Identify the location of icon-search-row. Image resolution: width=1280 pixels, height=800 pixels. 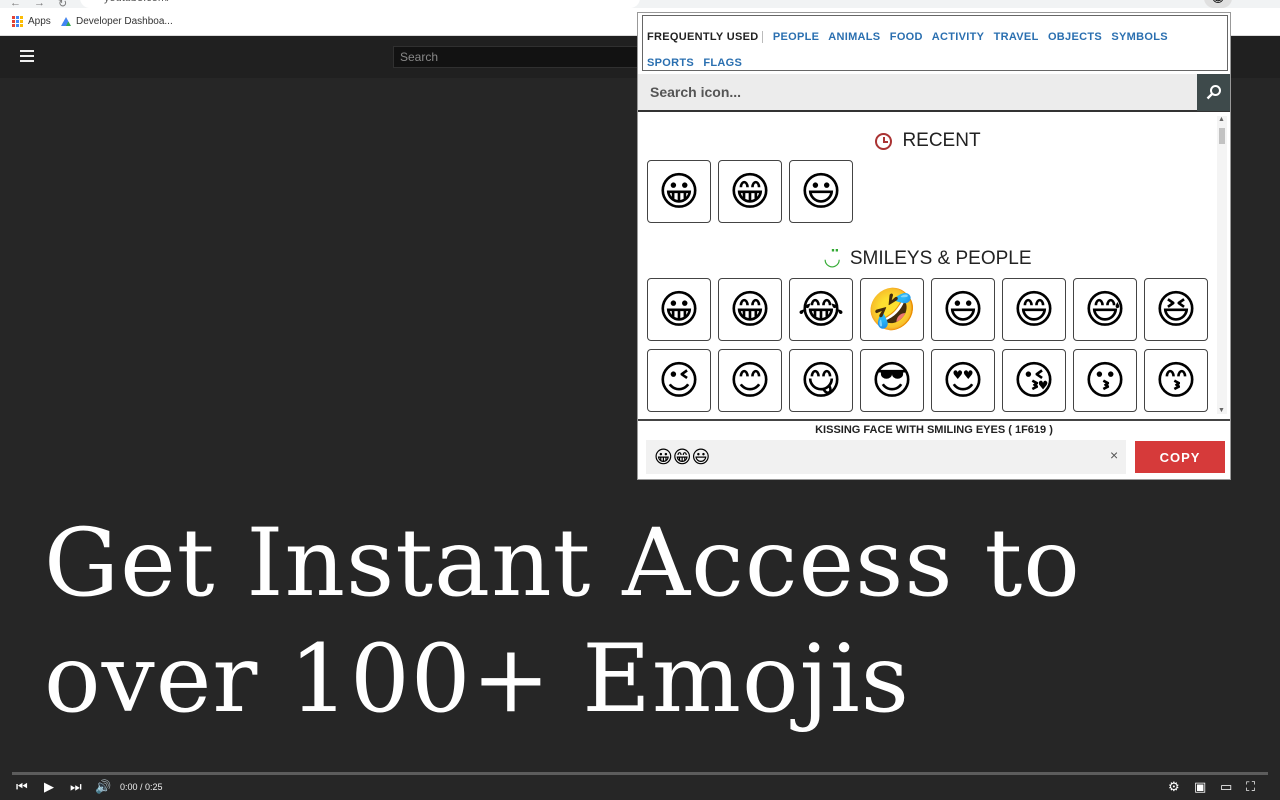
(934, 93).